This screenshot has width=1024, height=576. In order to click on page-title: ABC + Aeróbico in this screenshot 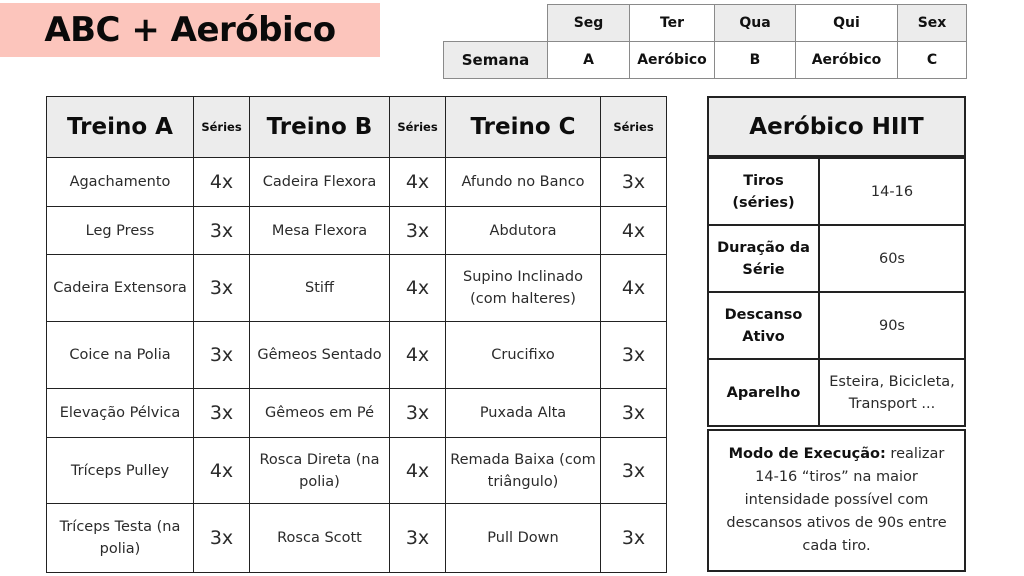, I will do `click(190, 30)`.